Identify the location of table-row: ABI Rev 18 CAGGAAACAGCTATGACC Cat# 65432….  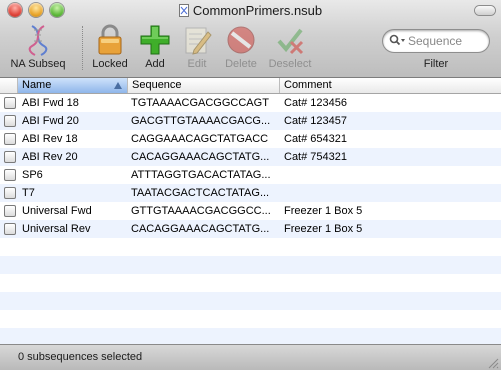
(250, 139).